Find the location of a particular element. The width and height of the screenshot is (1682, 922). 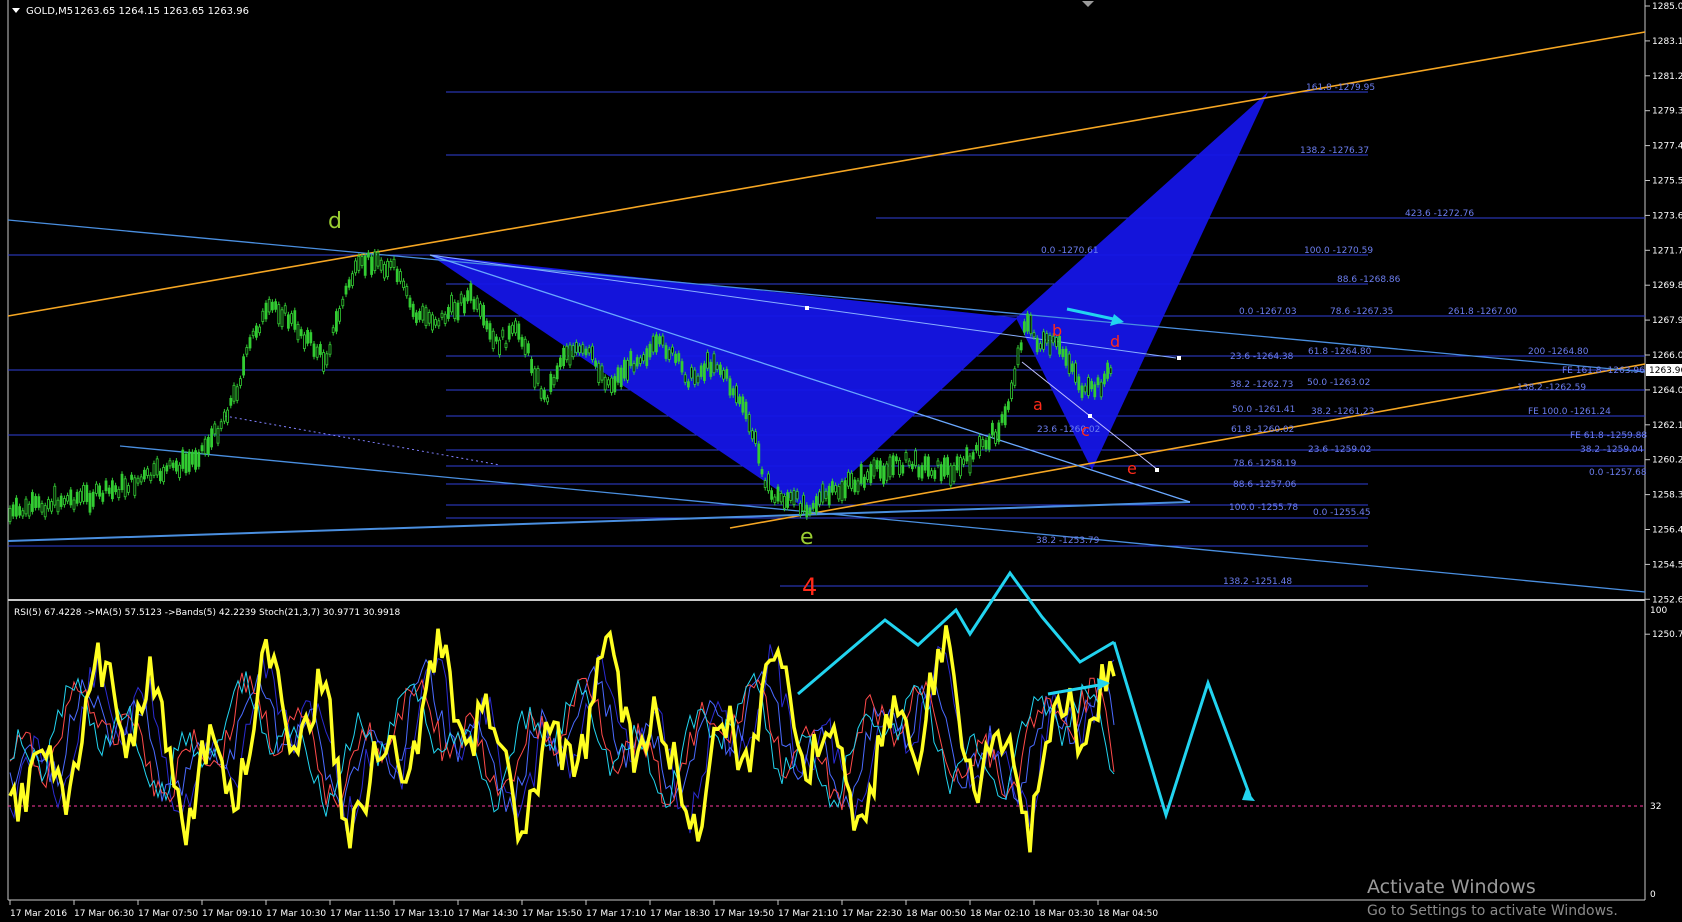

price-tick-label: 1266.00 is located at coordinates (1667, 356).